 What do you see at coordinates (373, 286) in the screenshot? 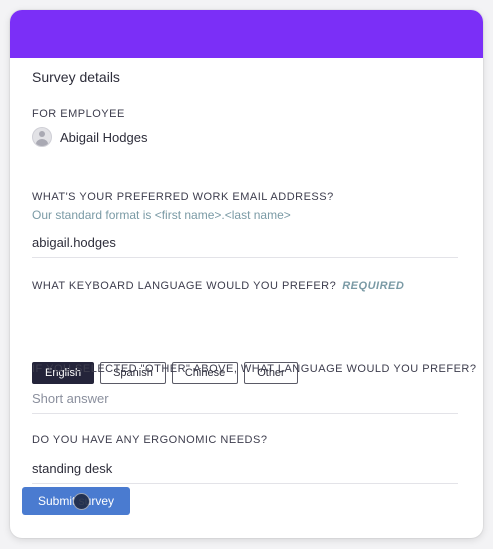
I see `required-tag: REQUIRED` at bounding box center [373, 286].